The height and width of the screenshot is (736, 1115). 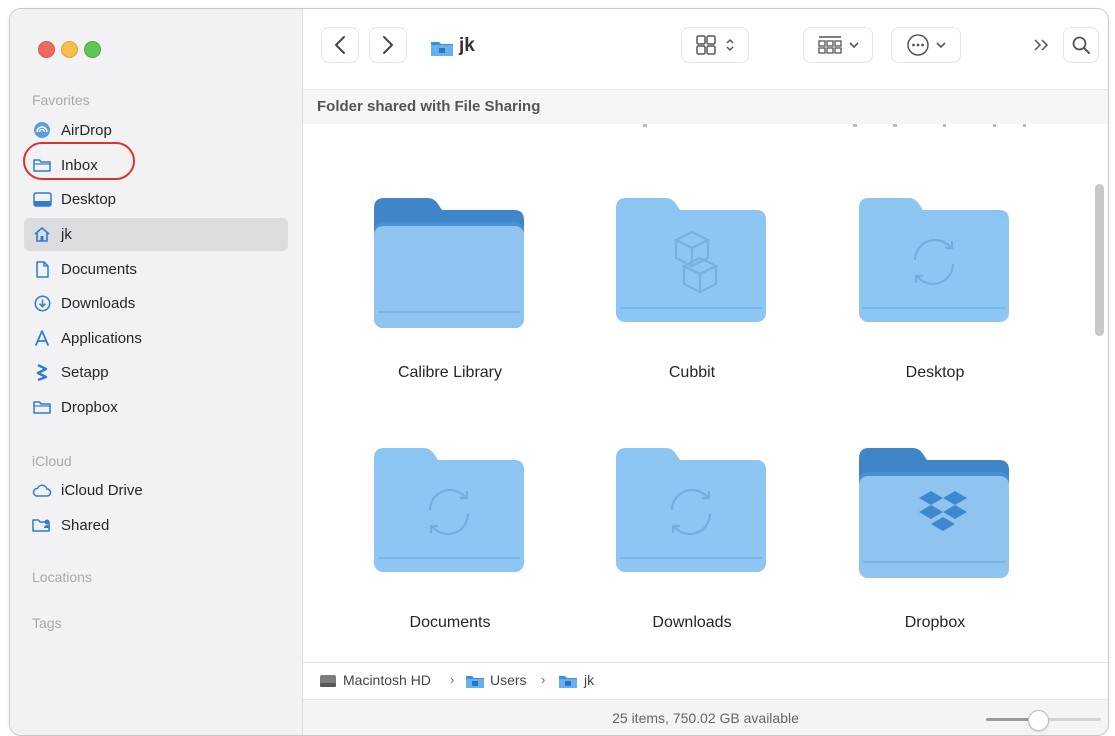 I want to click on banner-text: Folder shared with File Sharing, so click(x=429, y=106).